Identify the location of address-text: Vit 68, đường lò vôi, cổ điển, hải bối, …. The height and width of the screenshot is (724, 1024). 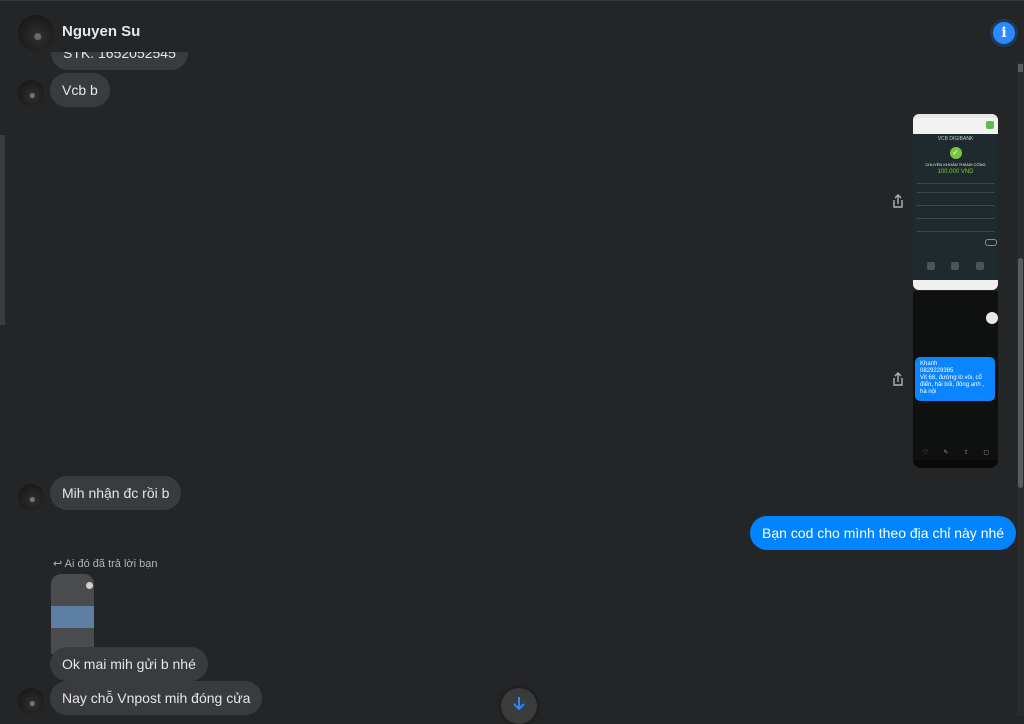
(952, 385).